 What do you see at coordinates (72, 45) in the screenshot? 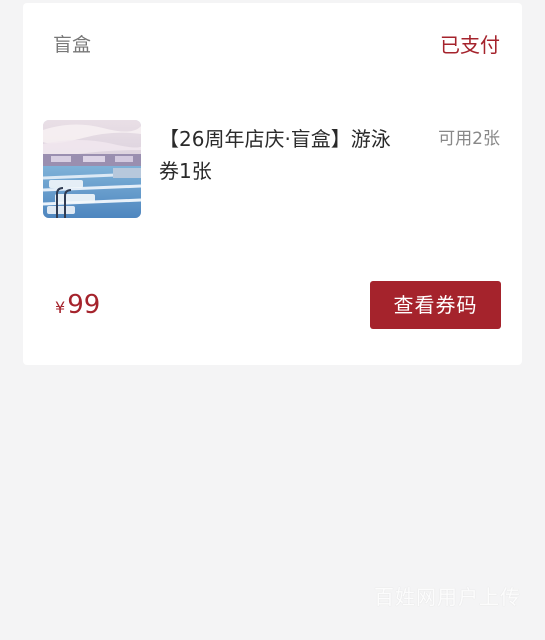
I see `order-category: 盲盒` at bounding box center [72, 45].